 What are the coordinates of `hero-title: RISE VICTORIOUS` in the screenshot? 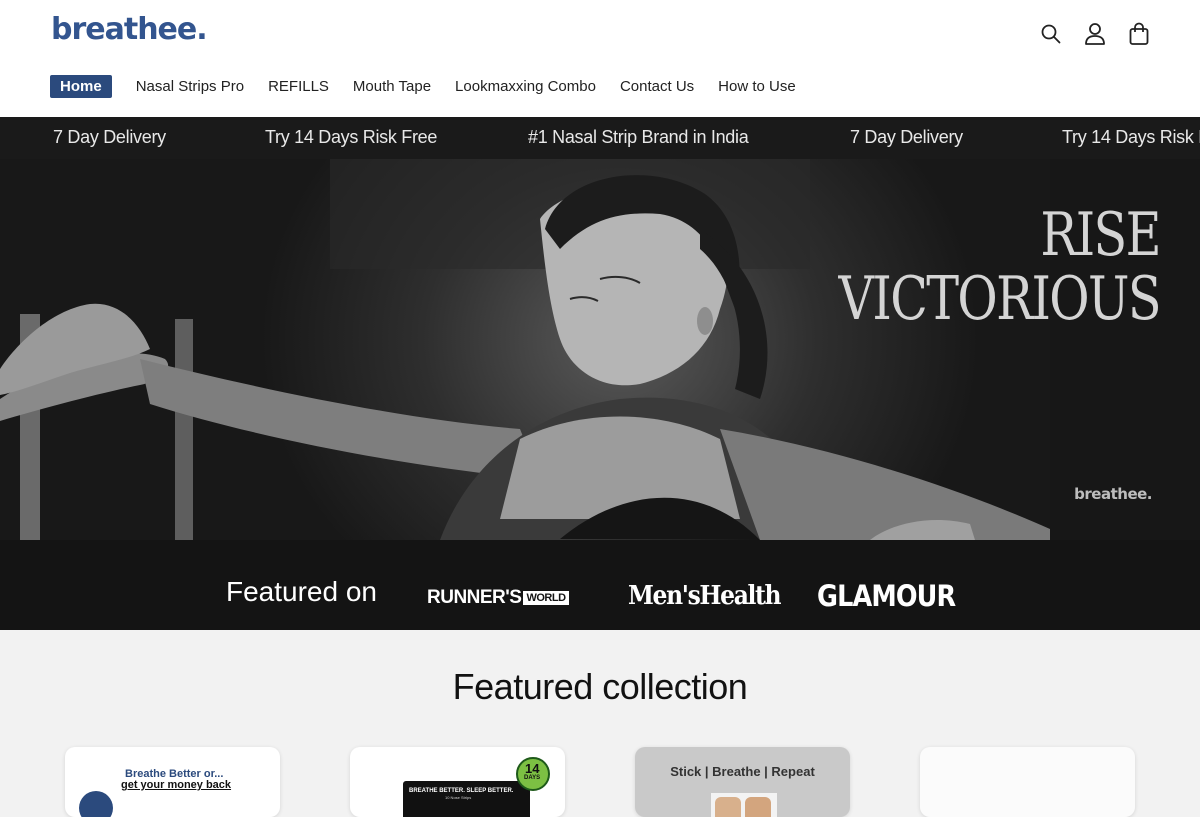 It's located at (1000, 267).